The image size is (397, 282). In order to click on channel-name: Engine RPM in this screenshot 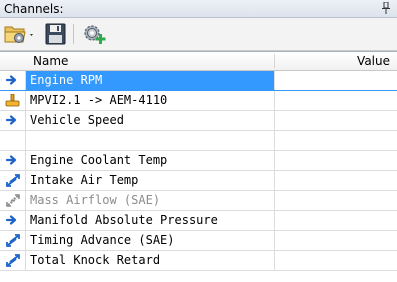, I will do `click(66, 80)`.